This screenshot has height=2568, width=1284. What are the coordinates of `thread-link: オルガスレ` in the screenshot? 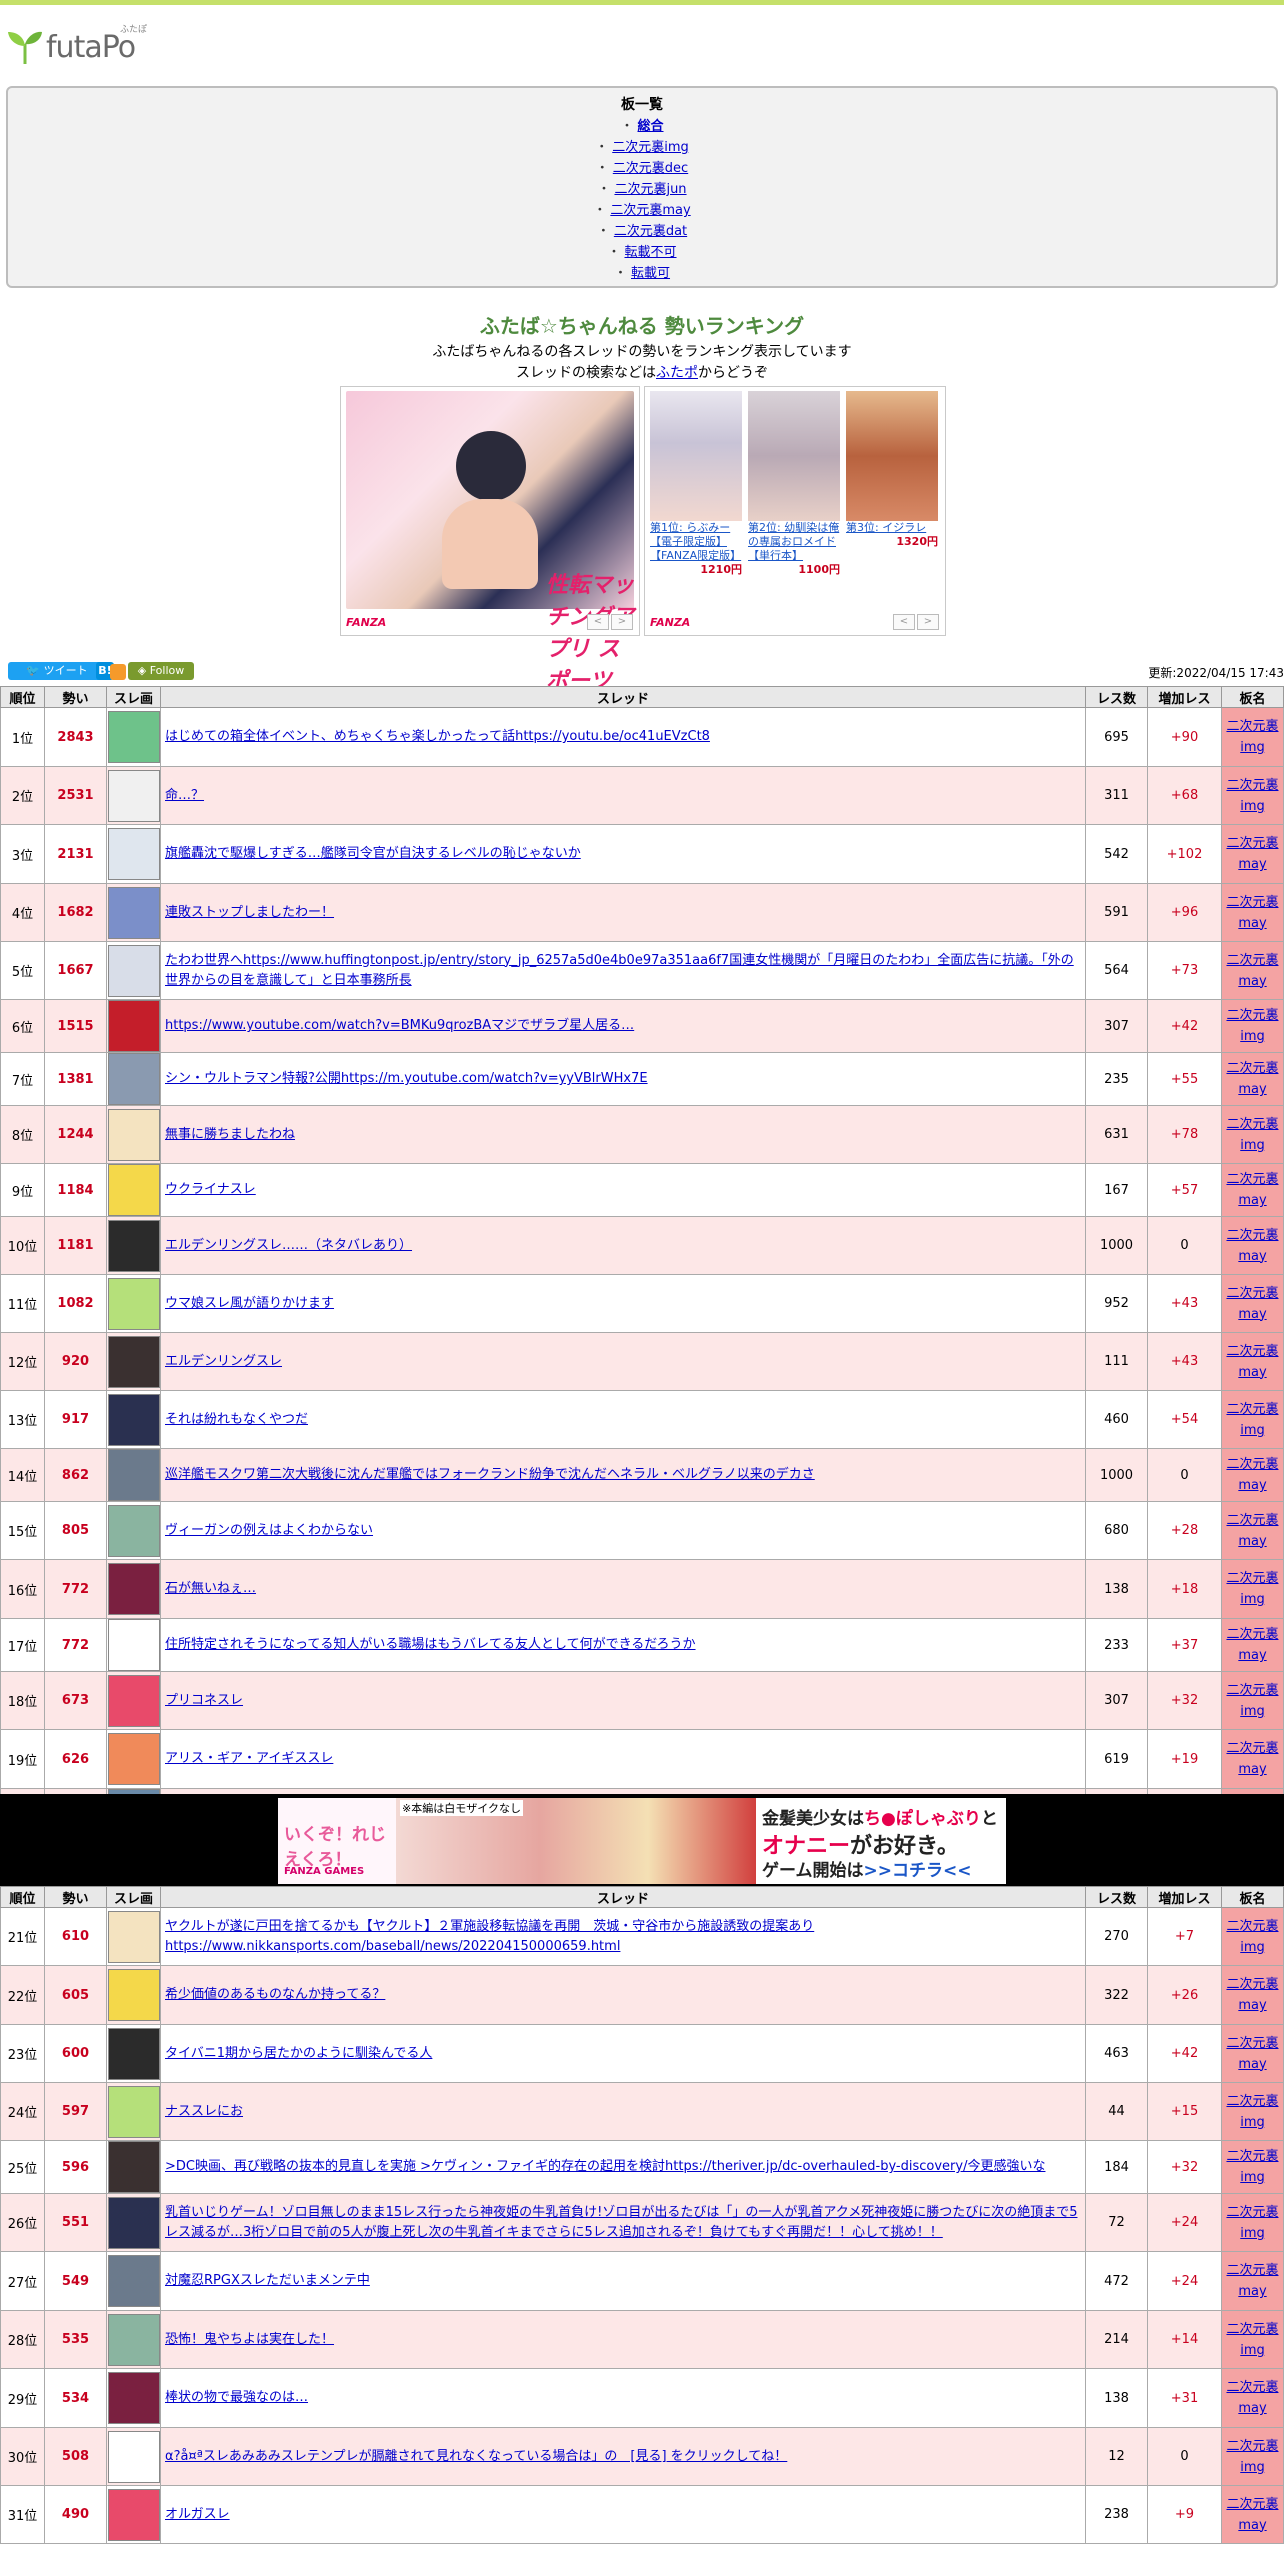 It's located at (197, 2514).